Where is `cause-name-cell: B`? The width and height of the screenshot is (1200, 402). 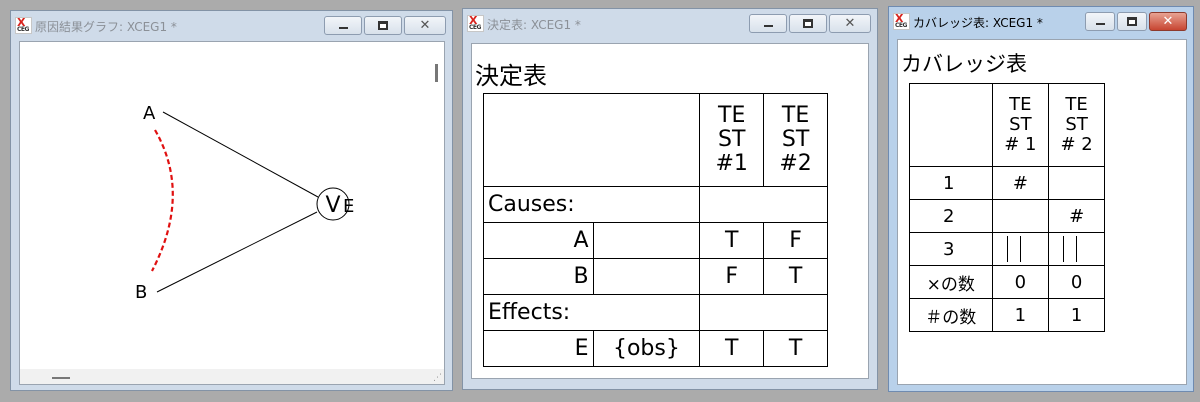 cause-name-cell: B is located at coordinates (538, 276).